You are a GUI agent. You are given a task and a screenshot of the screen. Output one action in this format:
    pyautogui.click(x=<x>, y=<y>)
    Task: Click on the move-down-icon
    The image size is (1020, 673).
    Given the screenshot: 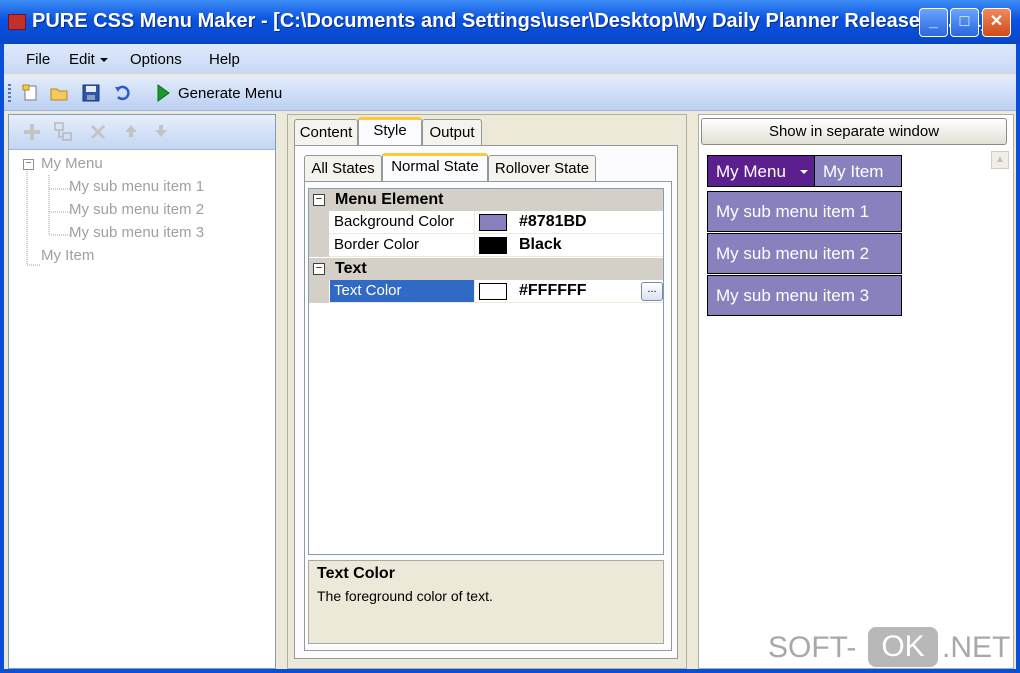 What is the action you would take?
    pyautogui.click(x=161, y=131)
    